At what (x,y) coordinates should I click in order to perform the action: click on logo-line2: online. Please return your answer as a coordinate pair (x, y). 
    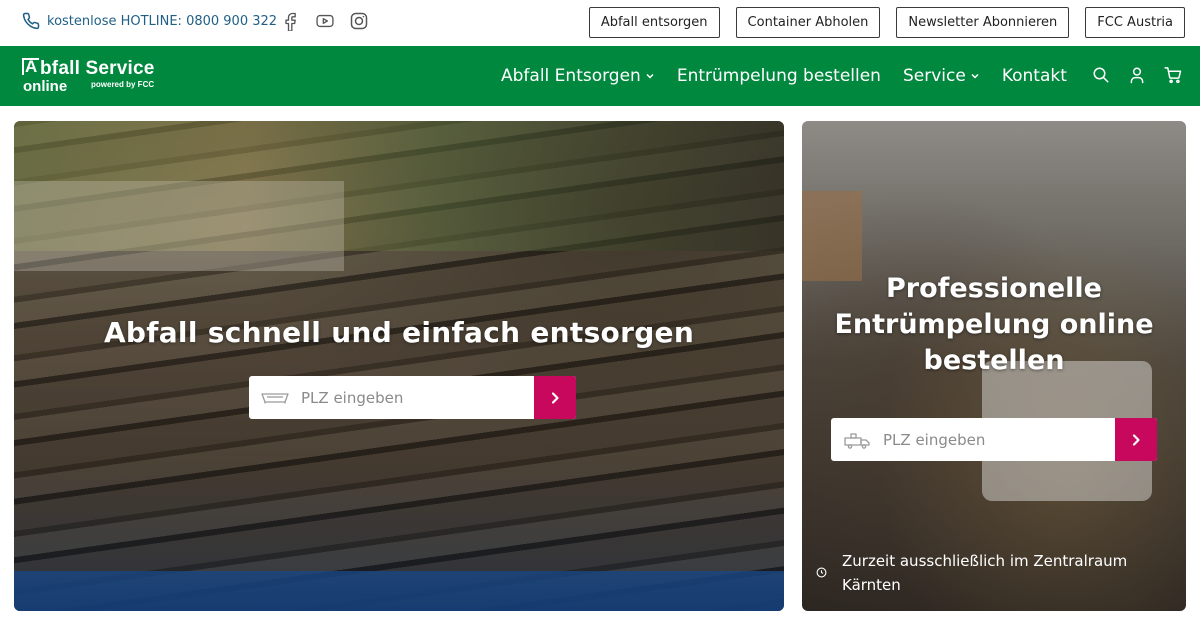
    Looking at the image, I should click on (45, 86).